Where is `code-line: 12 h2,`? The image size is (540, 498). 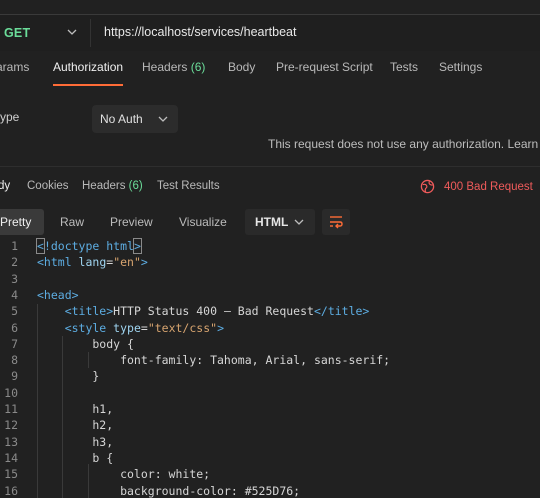 code-line: 12 h2, is located at coordinates (270, 425).